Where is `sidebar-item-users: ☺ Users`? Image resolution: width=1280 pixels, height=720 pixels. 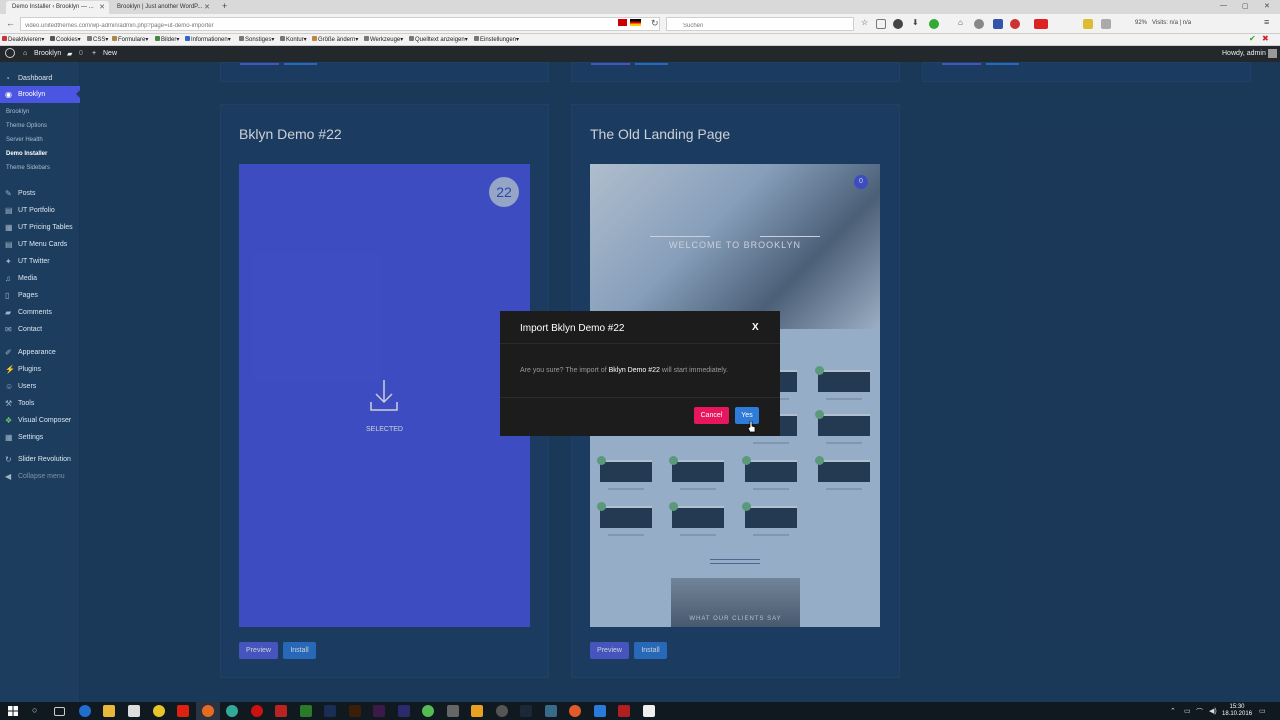 sidebar-item-users: ☺ Users is located at coordinates (40, 386).